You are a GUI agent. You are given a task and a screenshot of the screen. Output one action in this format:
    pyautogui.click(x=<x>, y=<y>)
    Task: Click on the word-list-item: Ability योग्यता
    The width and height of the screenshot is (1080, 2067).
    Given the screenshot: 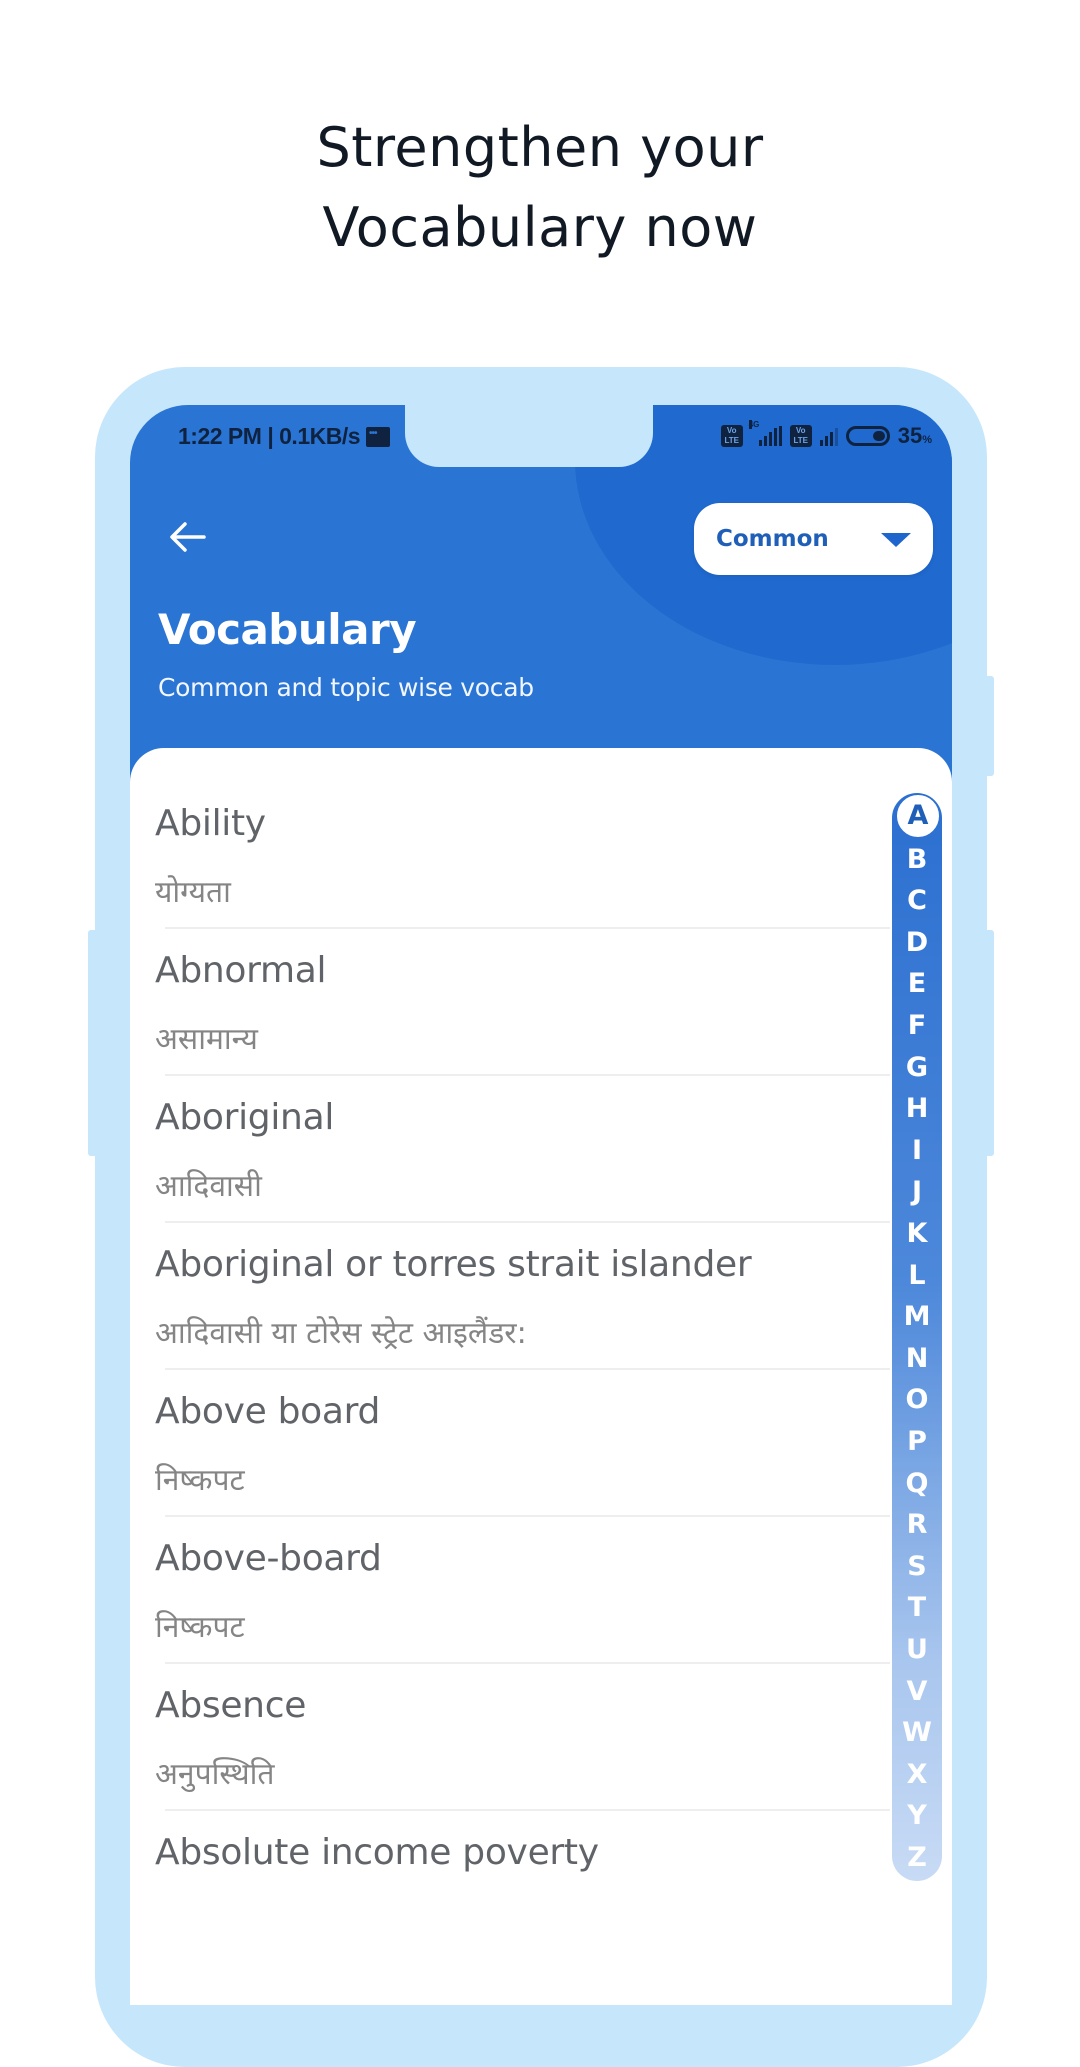 What is the action you would take?
    pyautogui.click(x=522, y=856)
    